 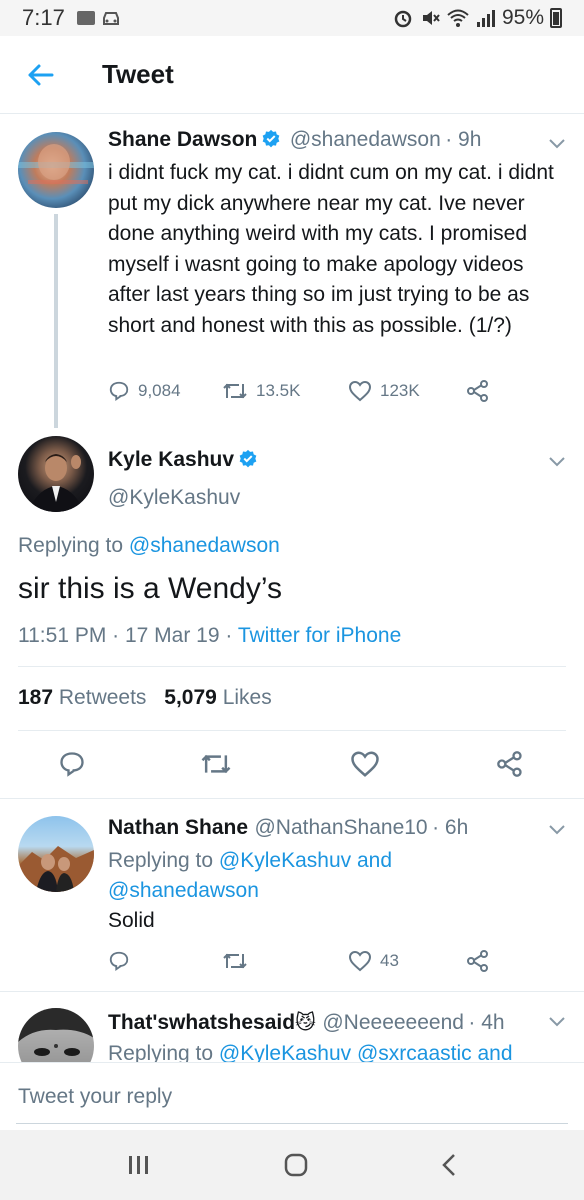 I want to click on reply-count: 9,084, so click(x=159, y=390).